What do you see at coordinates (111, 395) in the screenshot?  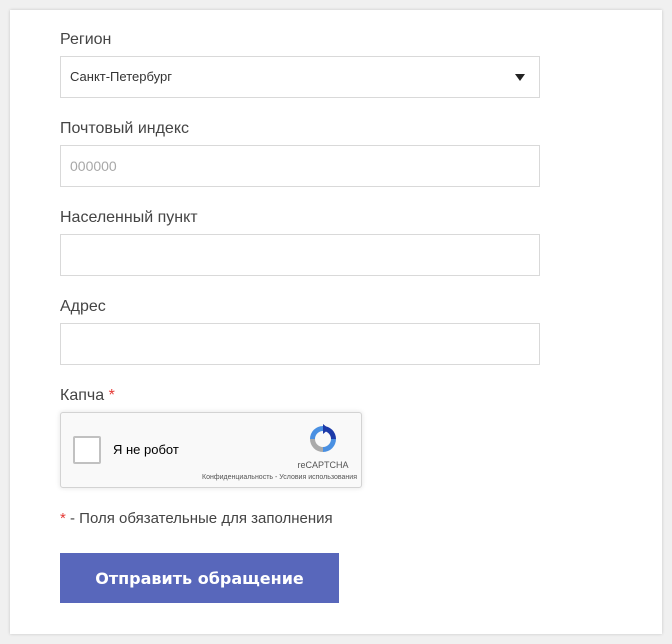 I see `required-mark: *` at bounding box center [111, 395].